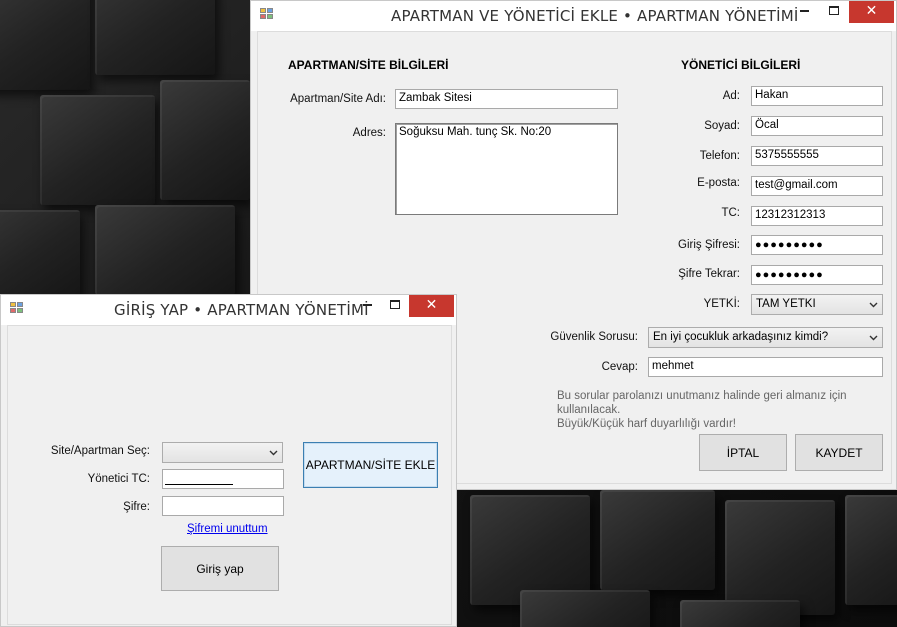 This screenshot has width=897, height=627. Describe the element at coordinates (223, 506) in the screenshot. I see `password-input` at that location.